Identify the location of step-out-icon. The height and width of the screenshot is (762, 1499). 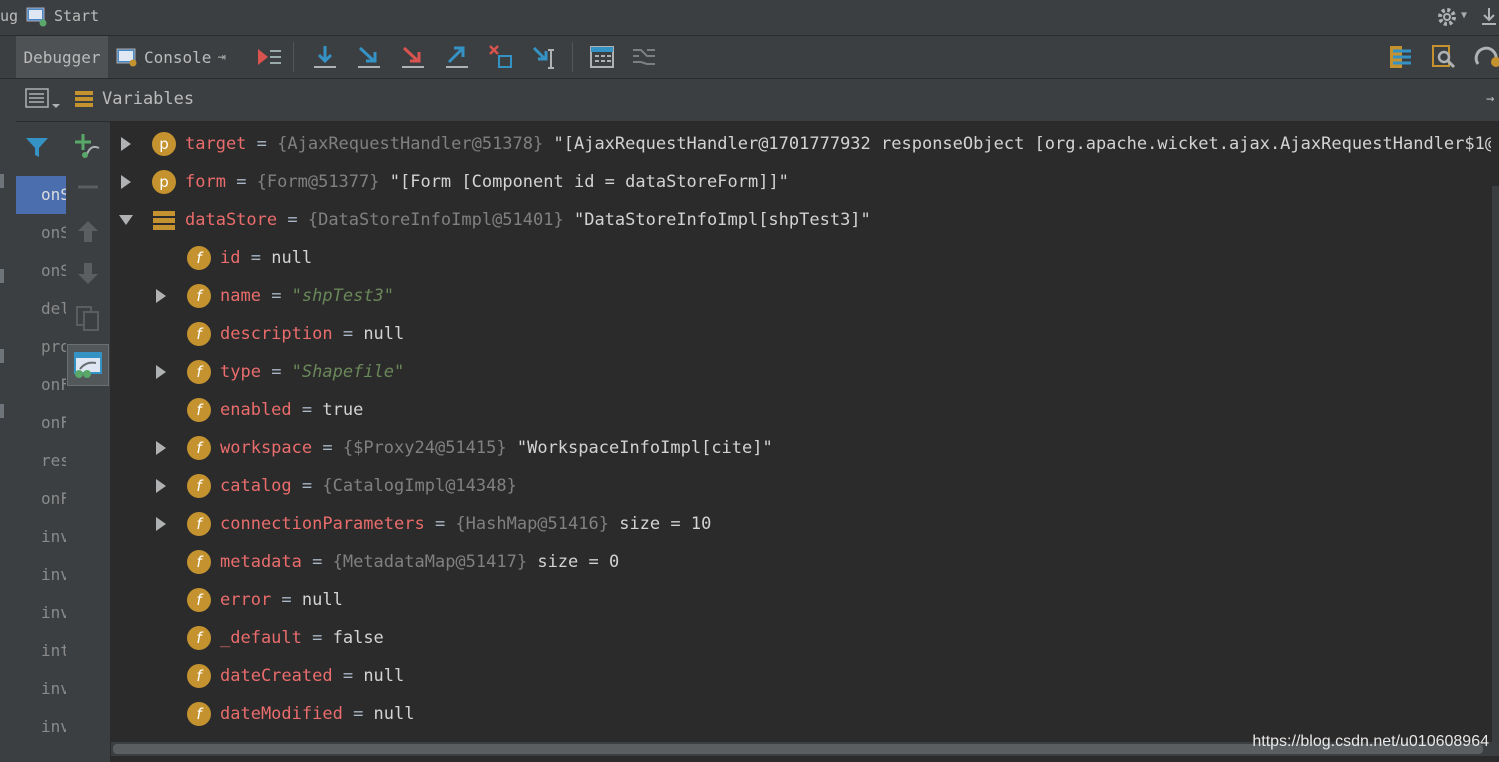
(457, 57).